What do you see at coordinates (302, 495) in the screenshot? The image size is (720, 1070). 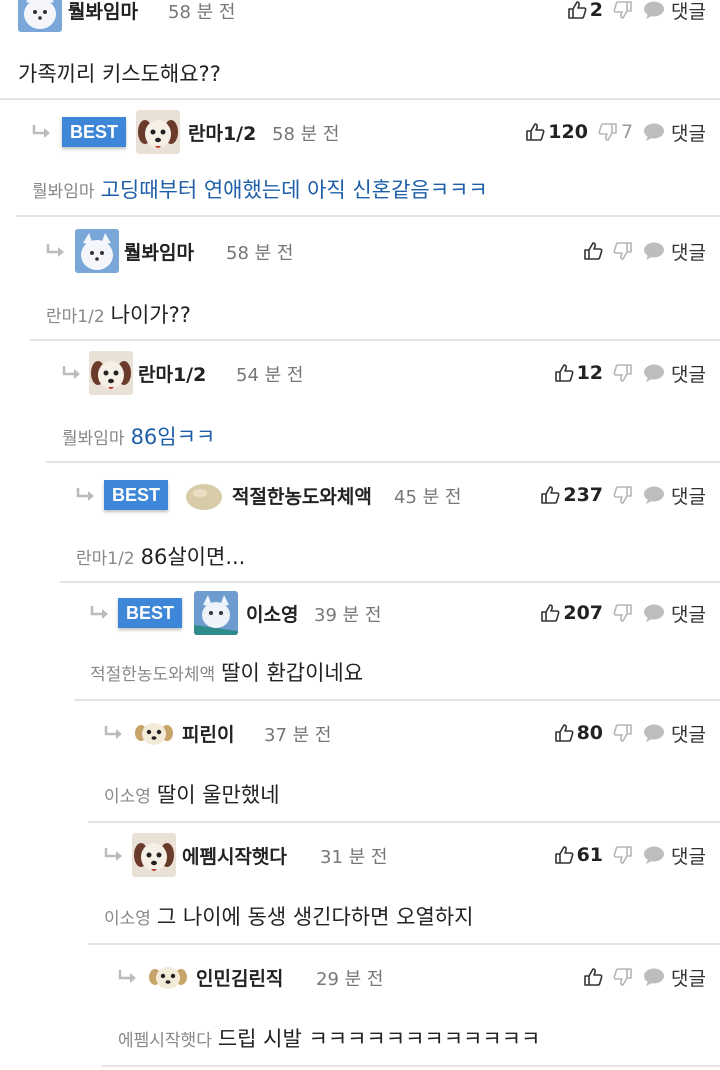 I see `username: 적절한농도와체액` at bounding box center [302, 495].